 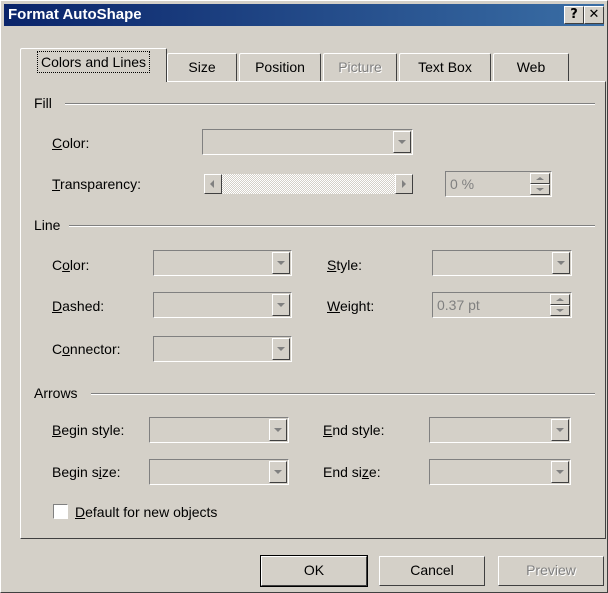 What do you see at coordinates (445, 67) in the screenshot?
I see `tab-text-box: Text Box` at bounding box center [445, 67].